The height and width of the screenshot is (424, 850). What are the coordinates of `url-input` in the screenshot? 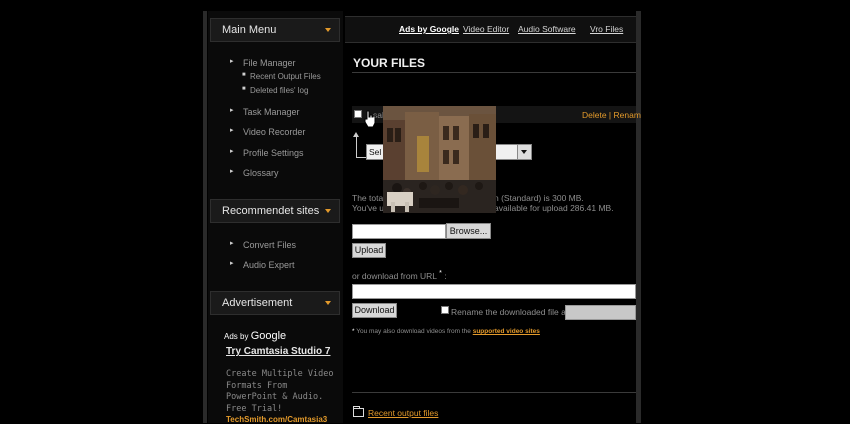 It's located at (494, 291).